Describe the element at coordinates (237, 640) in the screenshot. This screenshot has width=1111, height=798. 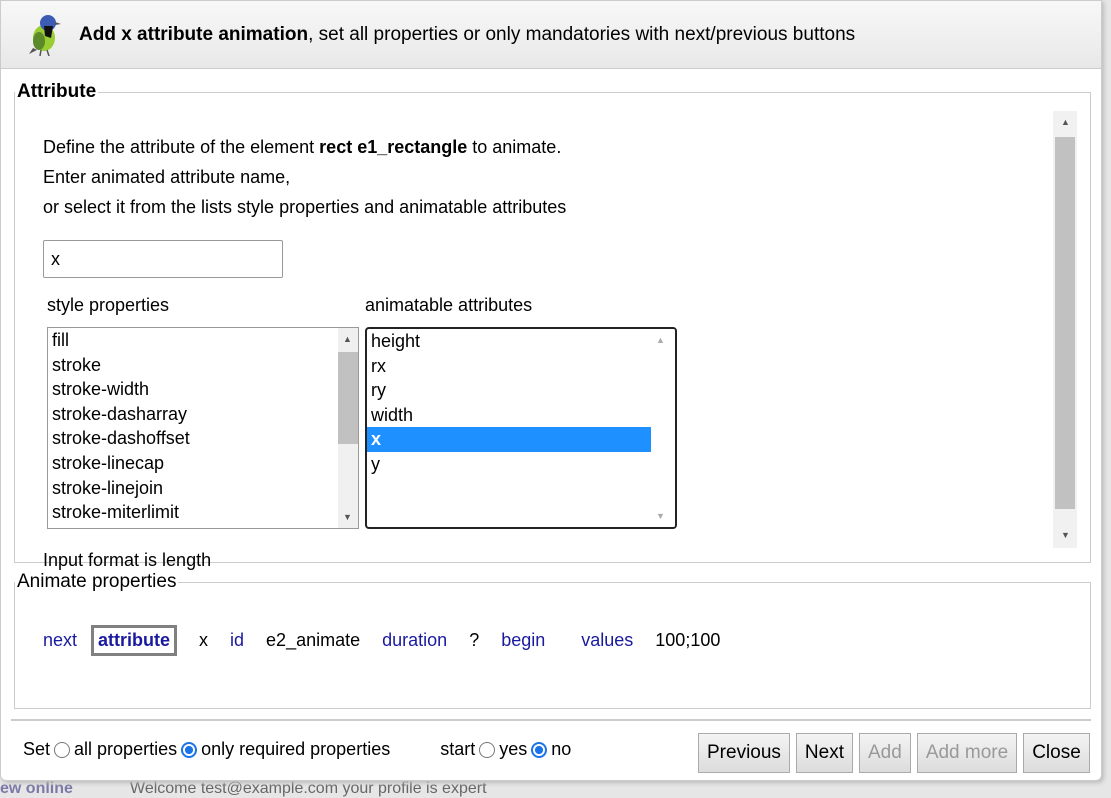
I see `id-link: id` at that location.